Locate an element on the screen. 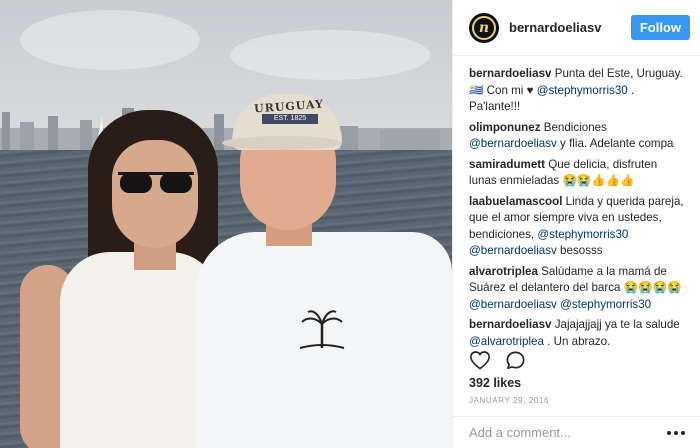 The image size is (700, 448). post-header: n bernardoeliasv Follow is located at coordinates (576, 28).